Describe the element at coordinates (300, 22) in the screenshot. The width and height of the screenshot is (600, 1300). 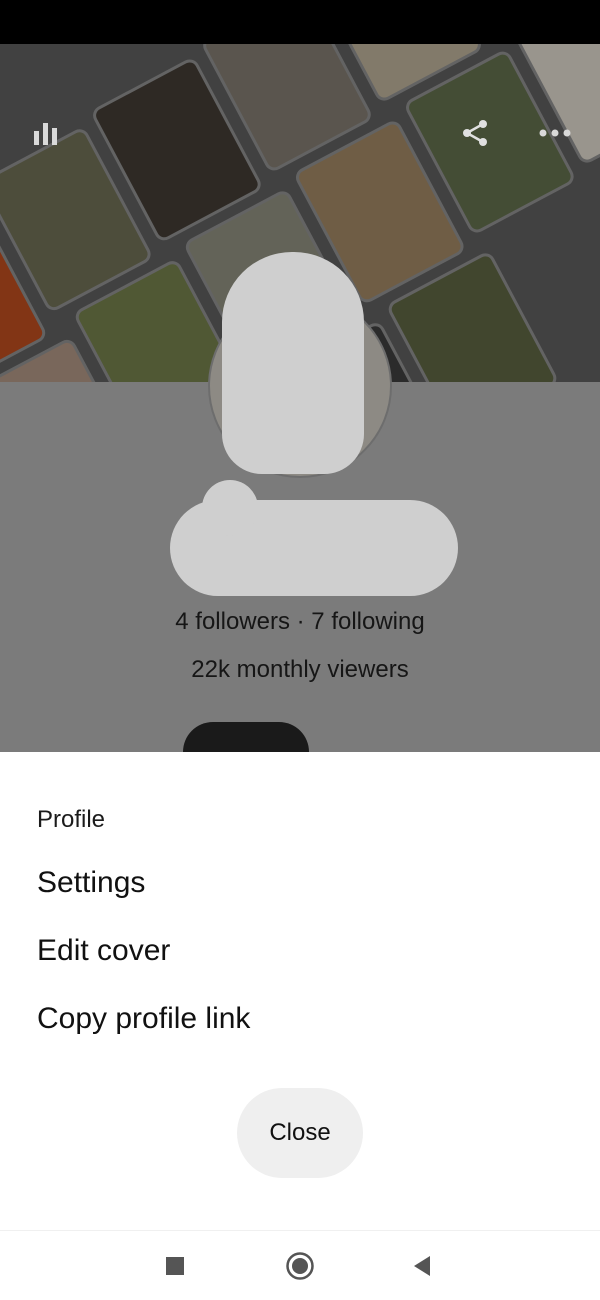
I see `status-bar` at that location.